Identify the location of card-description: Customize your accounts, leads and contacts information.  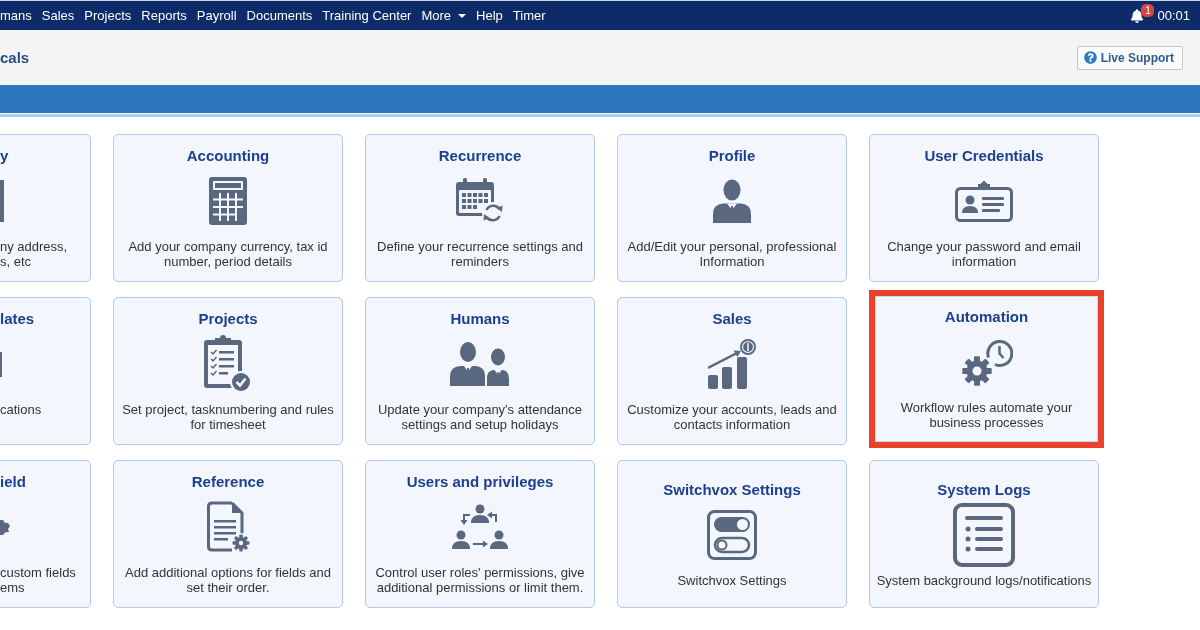
(732, 417).